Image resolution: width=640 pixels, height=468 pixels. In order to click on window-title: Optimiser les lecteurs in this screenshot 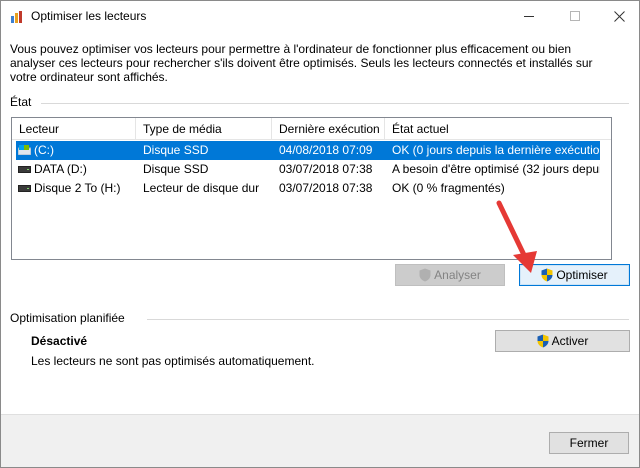, I will do `click(89, 16)`.